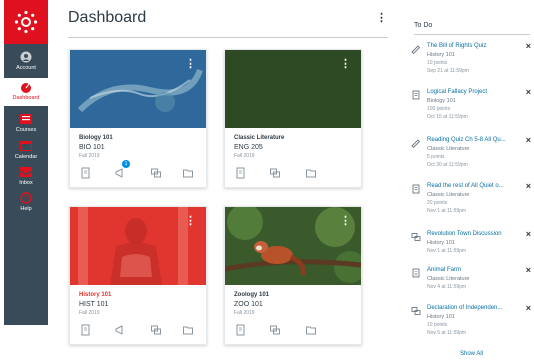 This screenshot has width=534, height=360. Describe the element at coordinates (381, 18) in the screenshot. I see `dashboard-options-icon: ⋮` at that location.